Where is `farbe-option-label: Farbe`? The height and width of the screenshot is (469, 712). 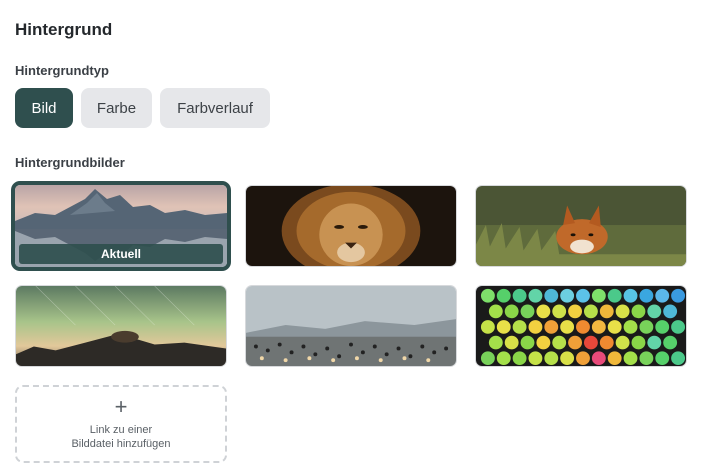
farbe-option-label: Farbe is located at coordinates (116, 108).